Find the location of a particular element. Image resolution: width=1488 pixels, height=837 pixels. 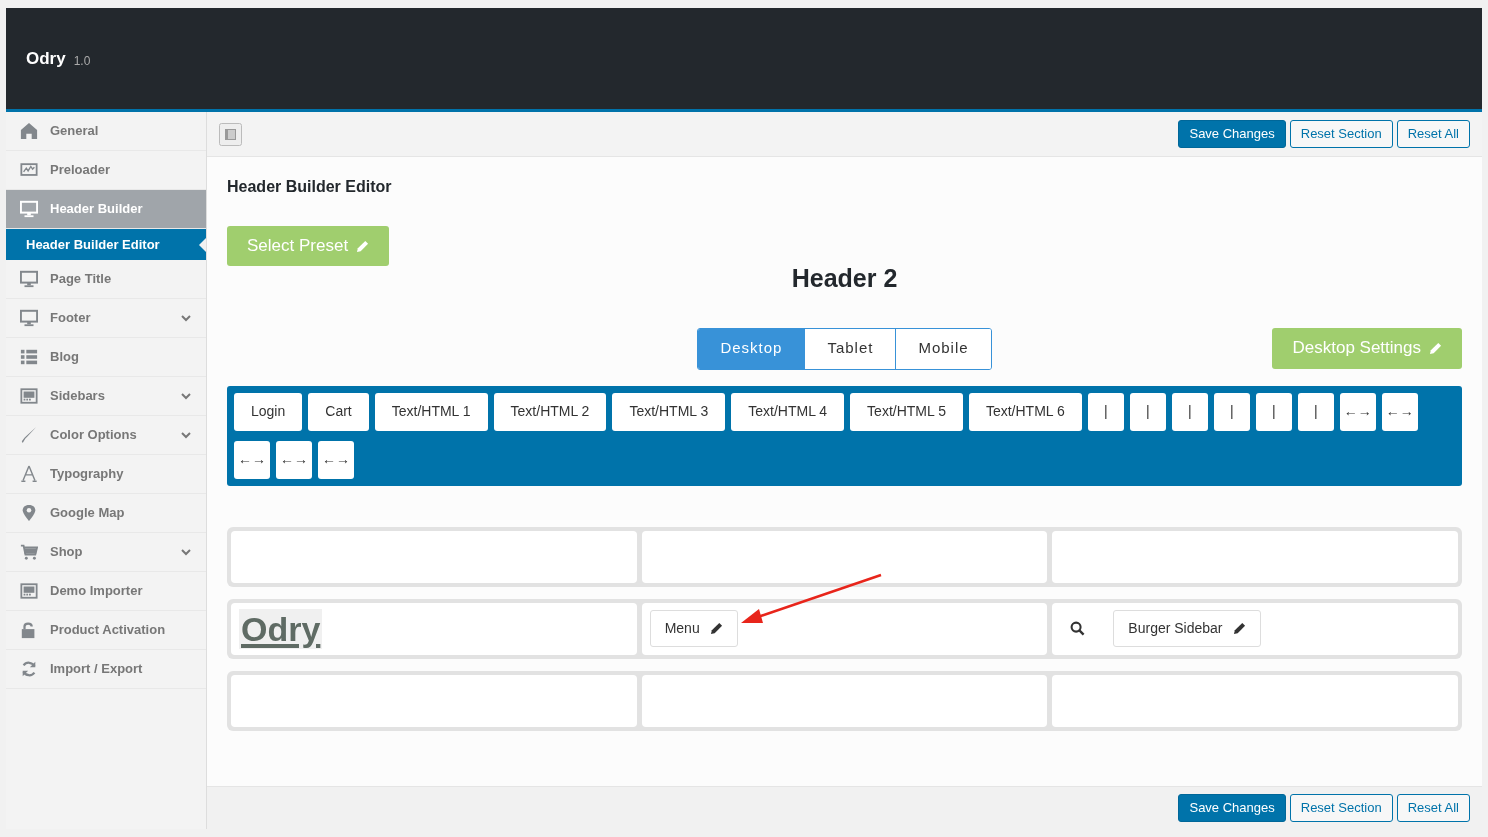

element-chip: Text/HTML 1 is located at coordinates (431, 411).